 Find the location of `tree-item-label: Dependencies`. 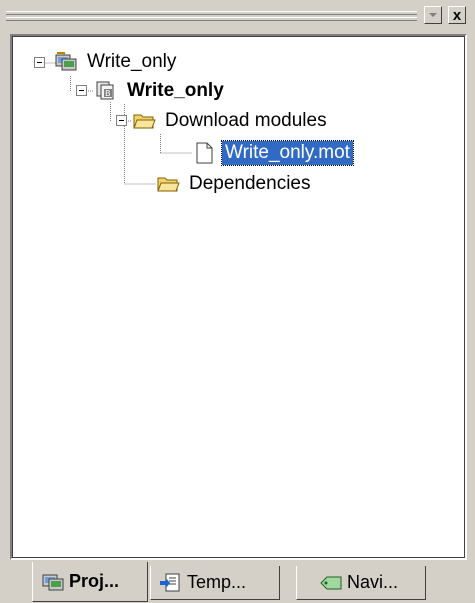

tree-item-label: Dependencies is located at coordinates (250, 183).